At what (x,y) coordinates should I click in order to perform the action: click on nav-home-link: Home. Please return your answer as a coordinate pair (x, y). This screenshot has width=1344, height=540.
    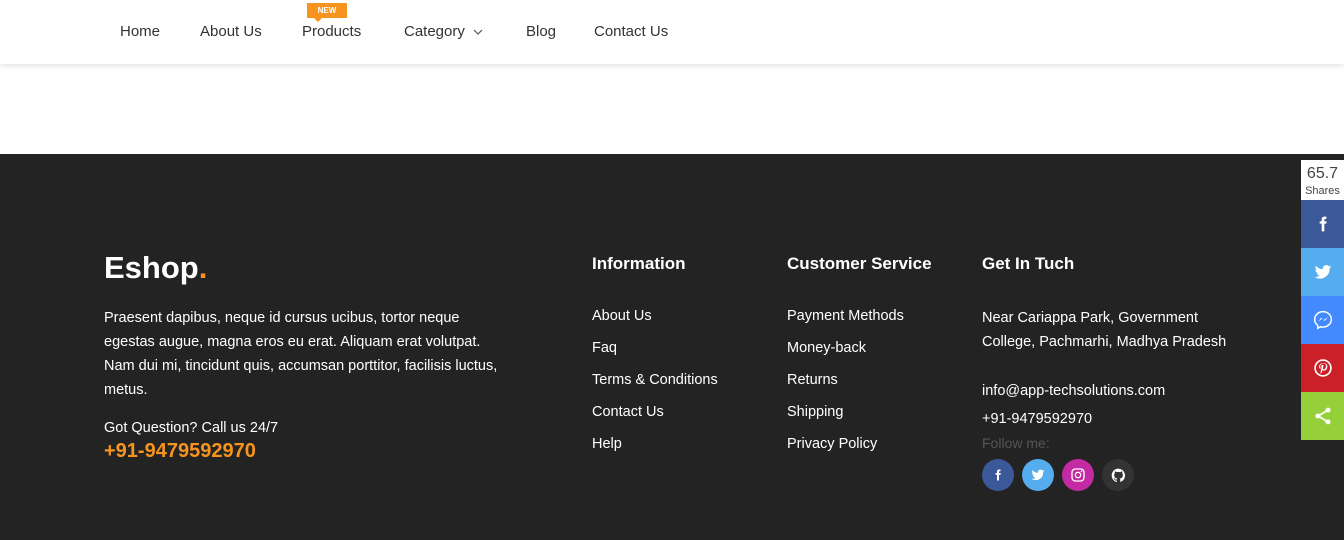
    Looking at the image, I should click on (140, 32).